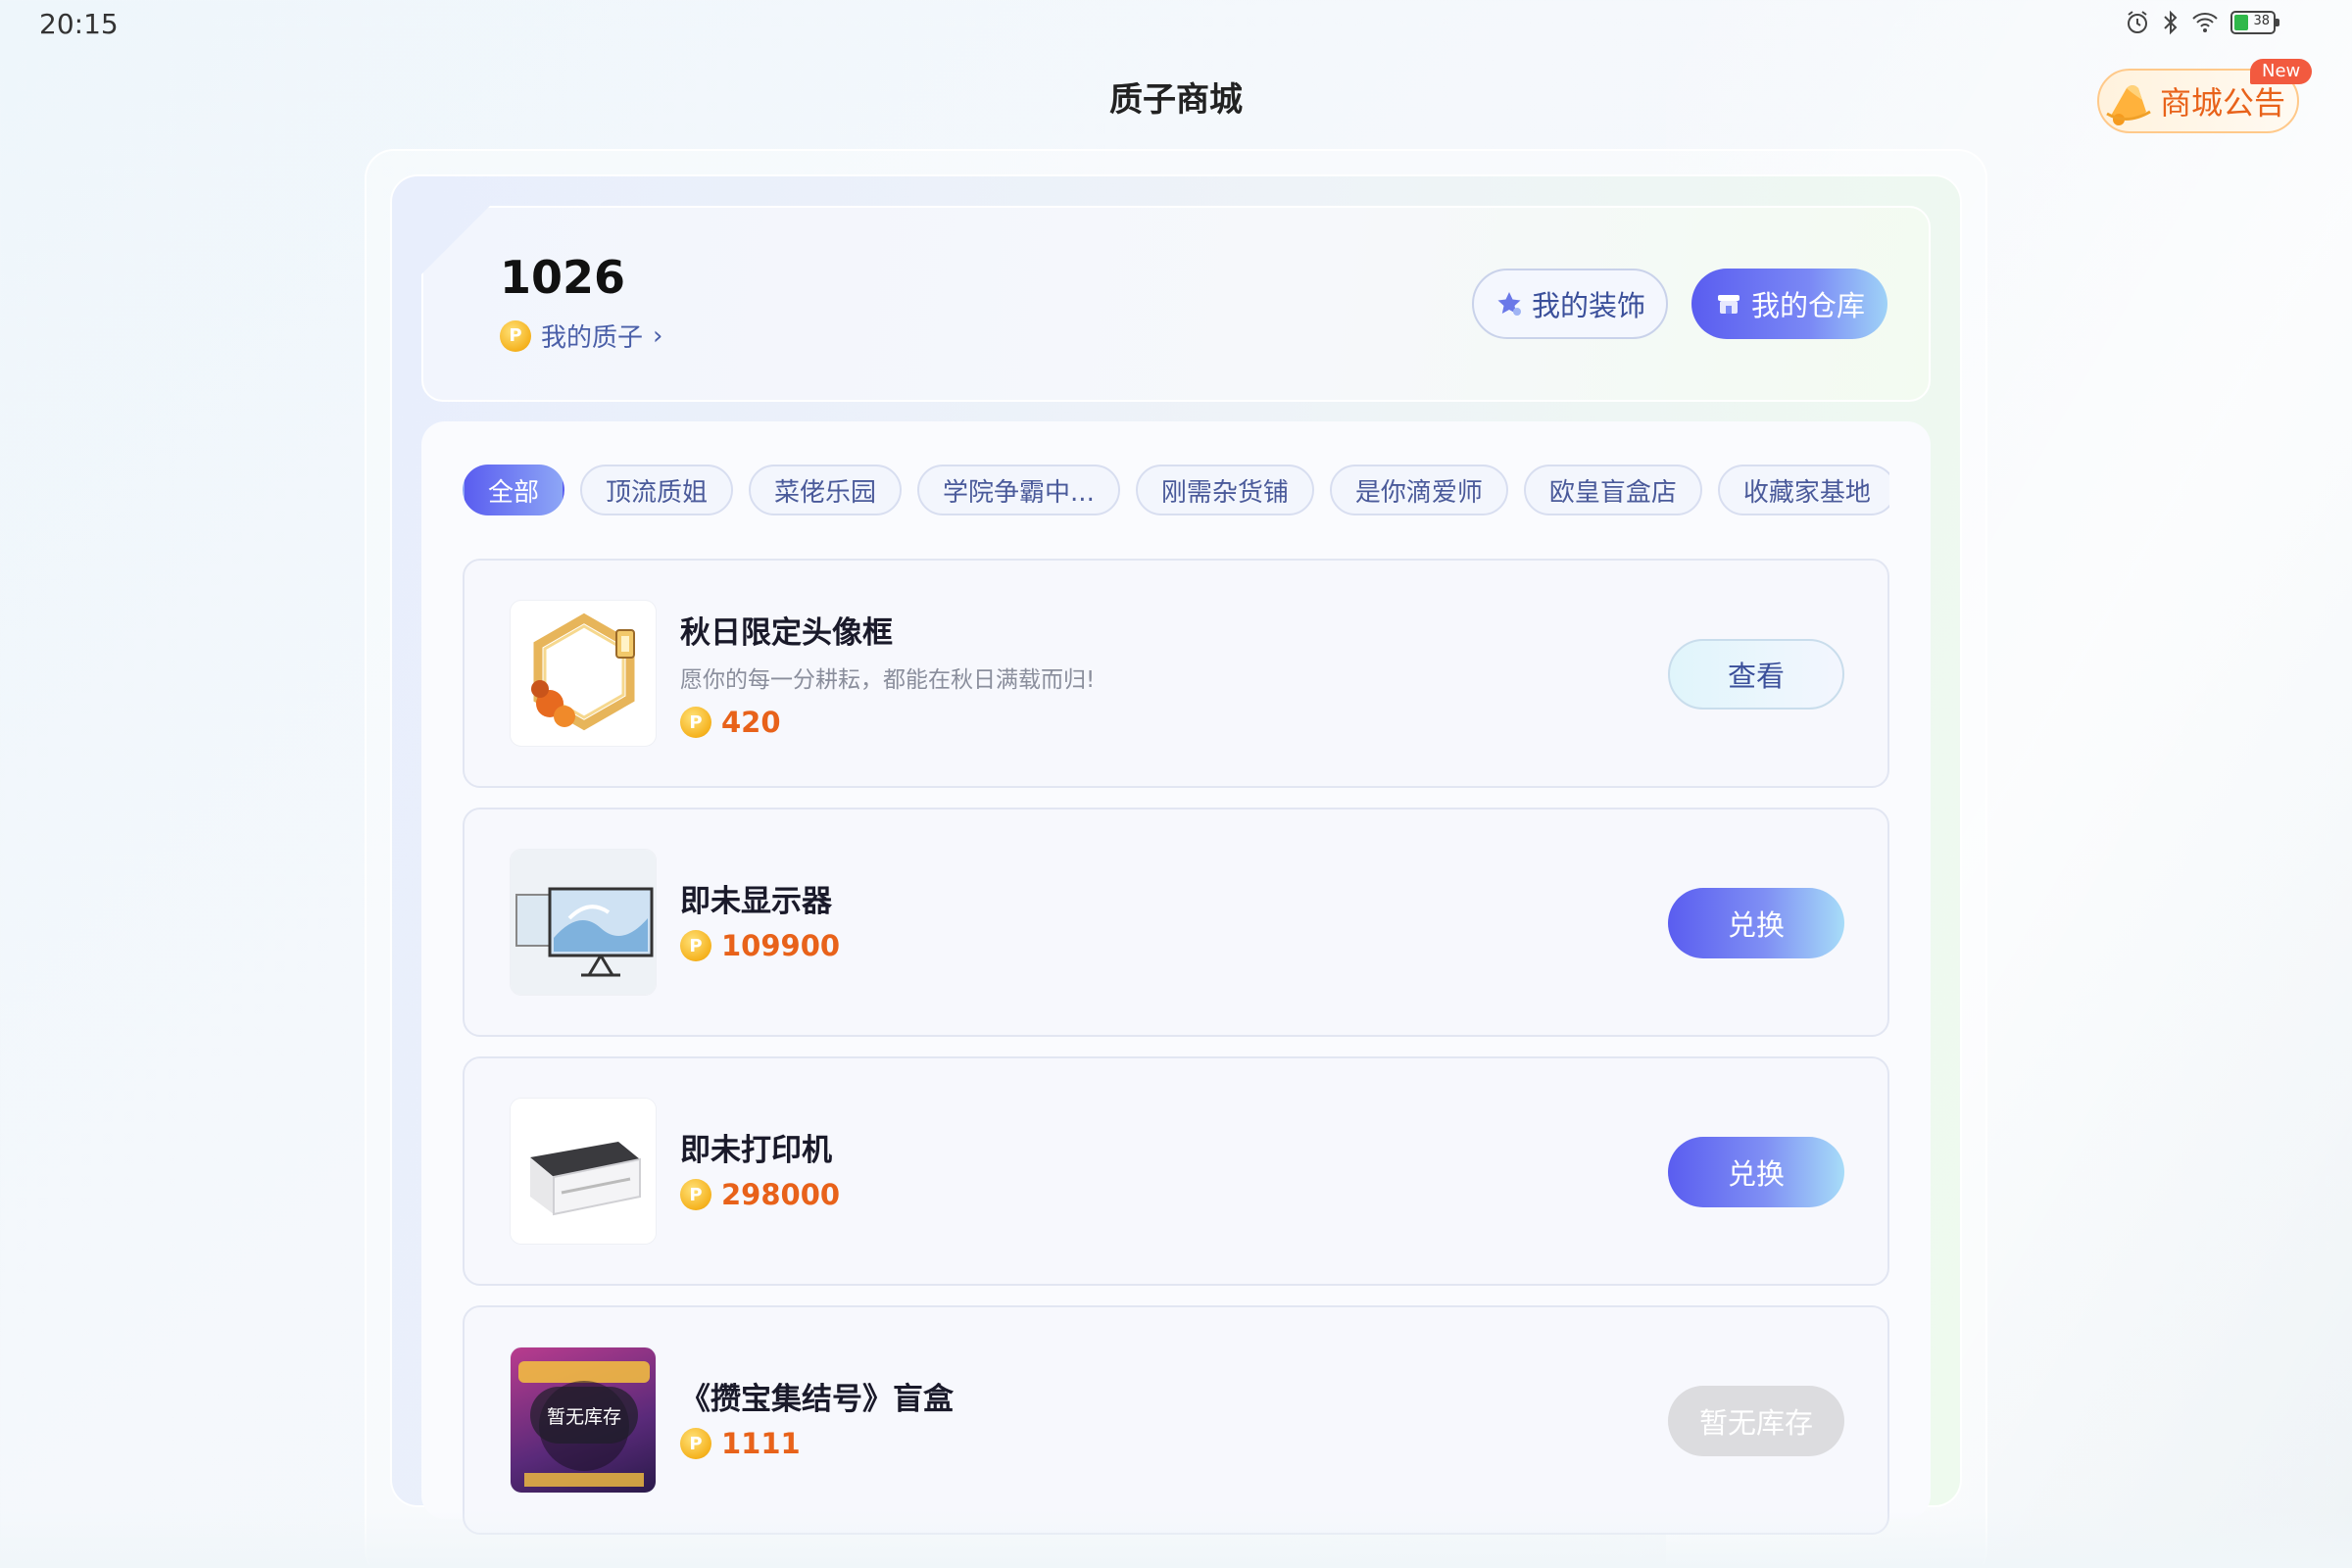  Describe the element at coordinates (583, 673) in the screenshot. I see `product-thumbnail-avatar-frame` at that location.